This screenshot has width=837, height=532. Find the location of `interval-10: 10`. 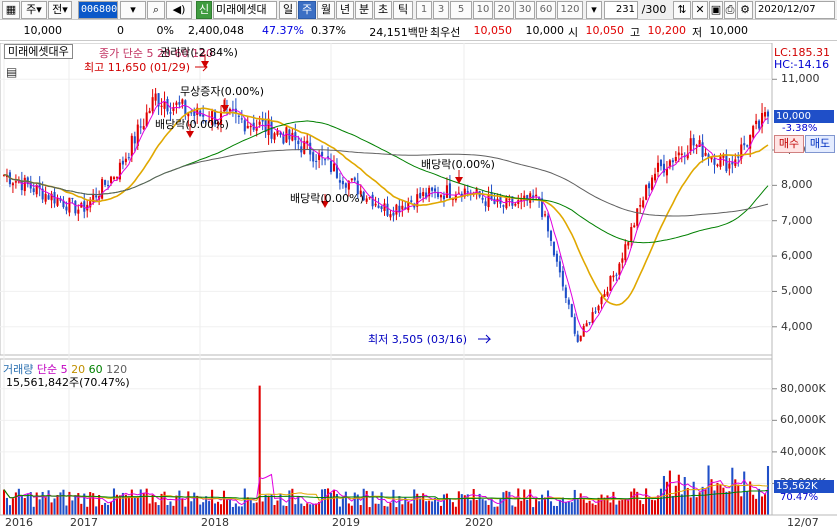

interval-10: 10 is located at coordinates (483, 10).